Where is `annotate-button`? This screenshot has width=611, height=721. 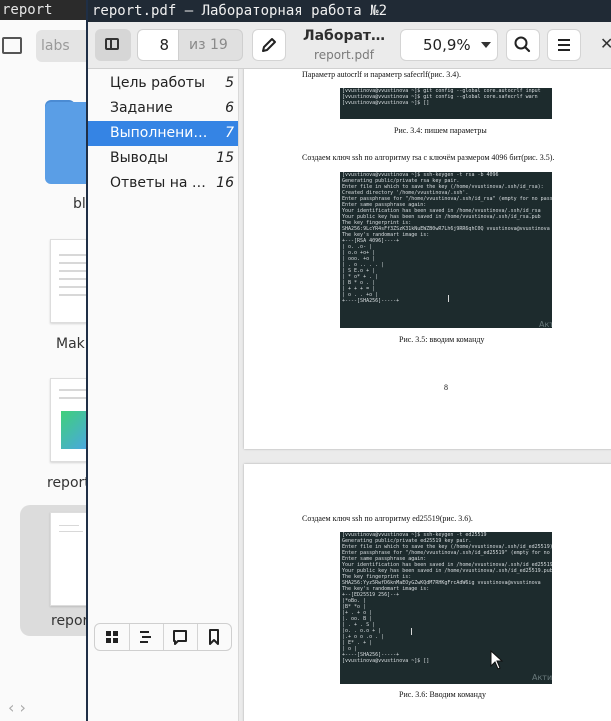 annotate-button is located at coordinates (269, 45).